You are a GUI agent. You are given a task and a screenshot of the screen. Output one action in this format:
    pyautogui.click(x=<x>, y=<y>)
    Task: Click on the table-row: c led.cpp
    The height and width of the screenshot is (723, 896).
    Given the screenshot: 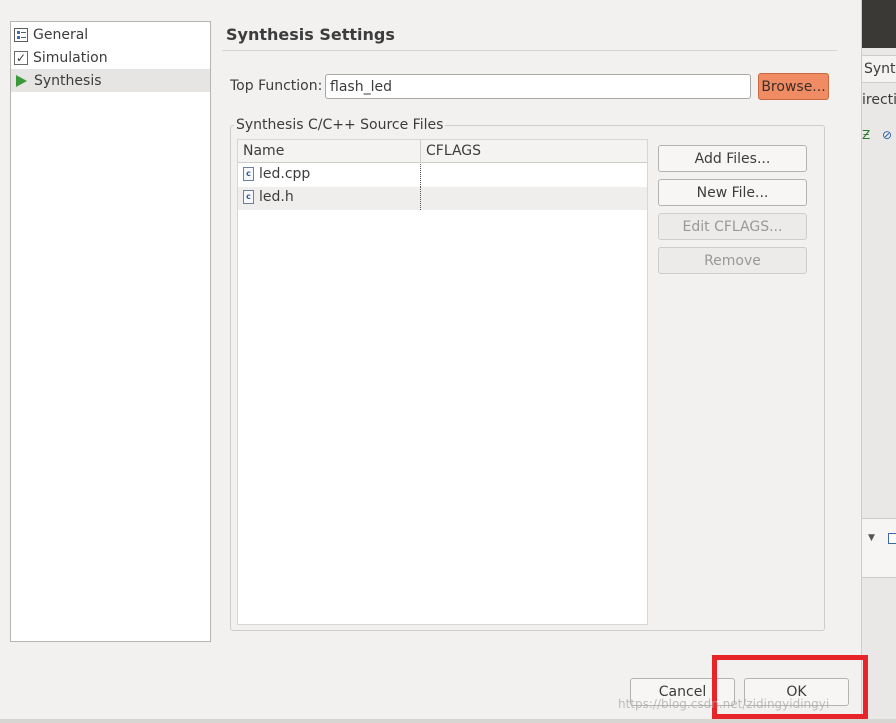 What is the action you would take?
    pyautogui.click(x=442, y=175)
    